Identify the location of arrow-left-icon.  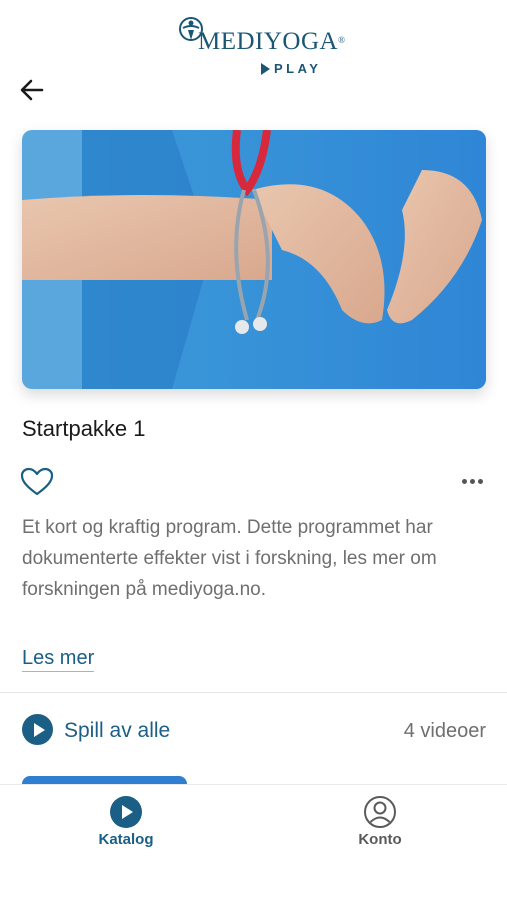
(32, 90).